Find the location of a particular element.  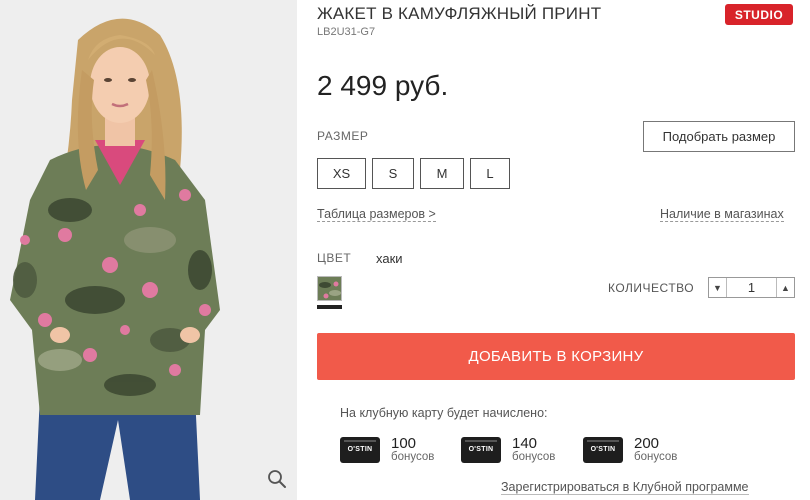

color-label: ЦВЕТ is located at coordinates (334, 258).